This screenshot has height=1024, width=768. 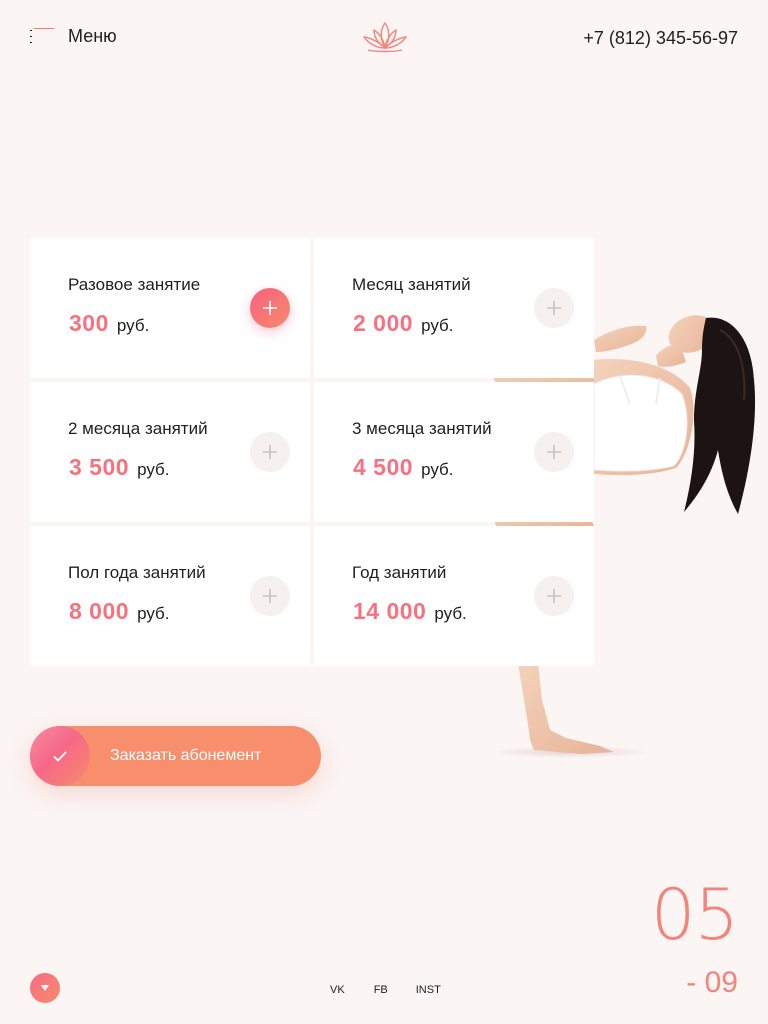 What do you see at coordinates (712, 982) in the screenshot?
I see `slide-counter-total: - 09` at bounding box center [712, 982].